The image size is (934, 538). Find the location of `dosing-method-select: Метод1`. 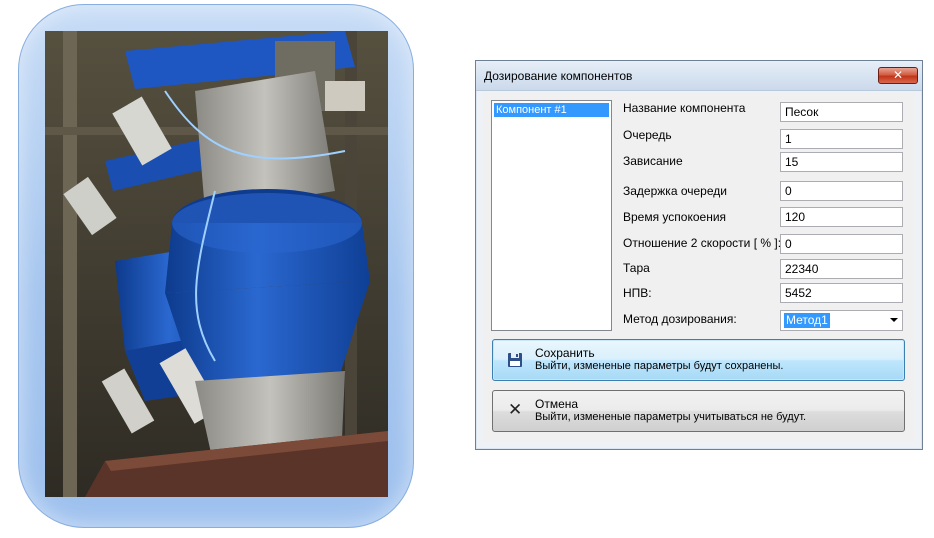

dosing-method-select: Метод1 is located at coordinates (841, 320).